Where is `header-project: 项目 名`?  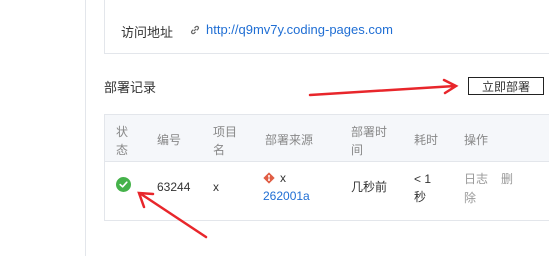 header-project: 项目 名 is located at coordinates (225, 141).